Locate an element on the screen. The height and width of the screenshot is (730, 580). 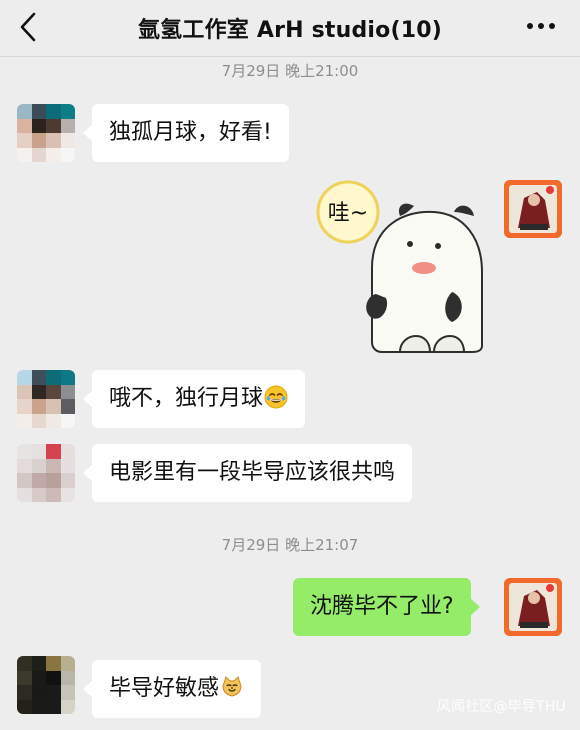
chat-title: 氩氢工作室 ArH studio(10) is located at coordinates (289, 30).